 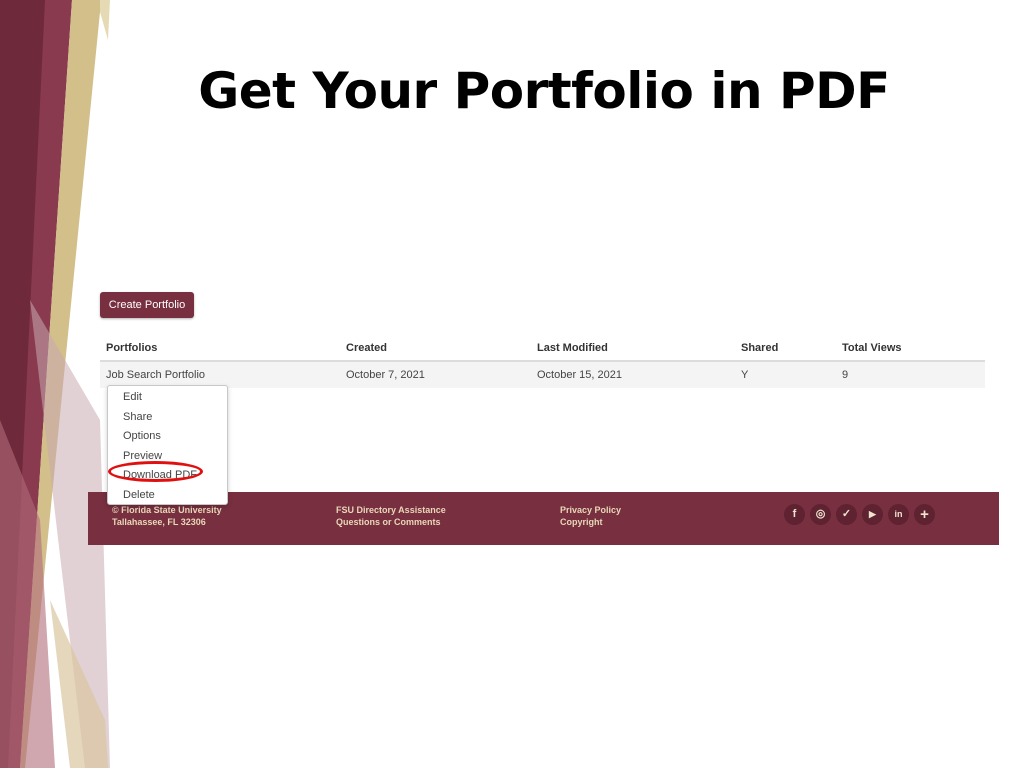 I want to click on shared-value: Y, so click(x=785, y=374).